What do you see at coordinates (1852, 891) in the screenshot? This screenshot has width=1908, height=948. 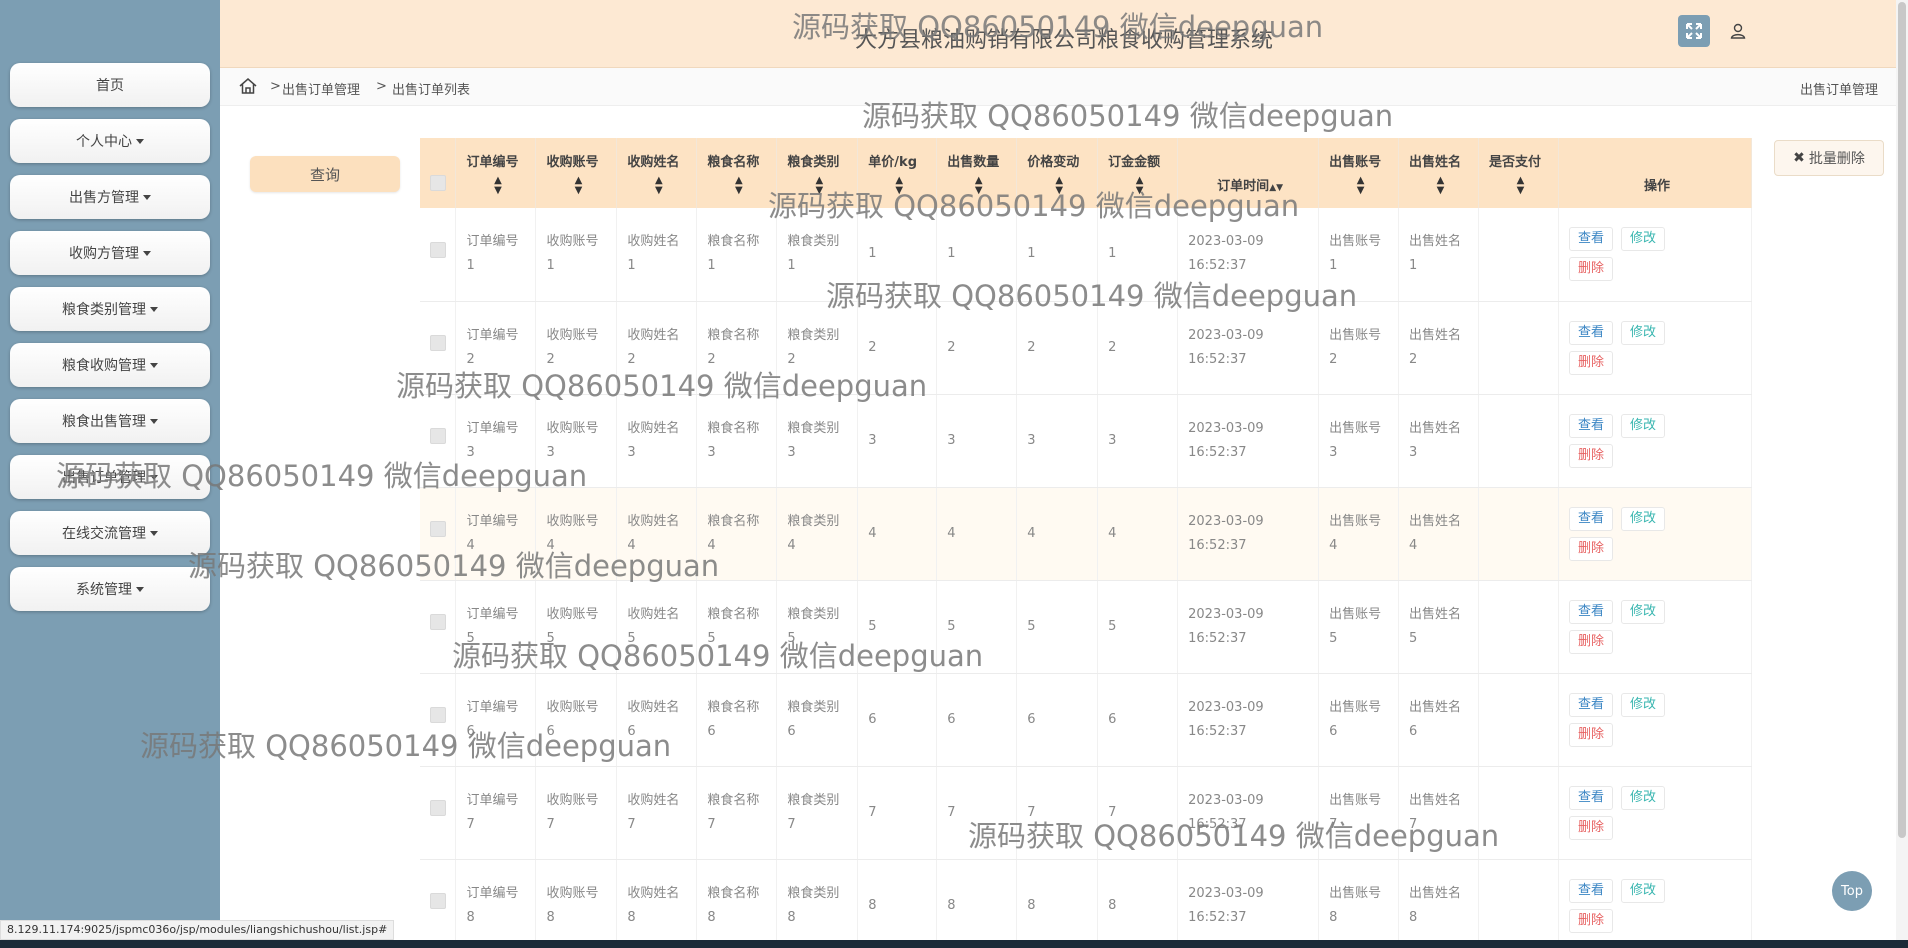 I see `back-to-top-button: Top` at bounding box center [1852, 891].